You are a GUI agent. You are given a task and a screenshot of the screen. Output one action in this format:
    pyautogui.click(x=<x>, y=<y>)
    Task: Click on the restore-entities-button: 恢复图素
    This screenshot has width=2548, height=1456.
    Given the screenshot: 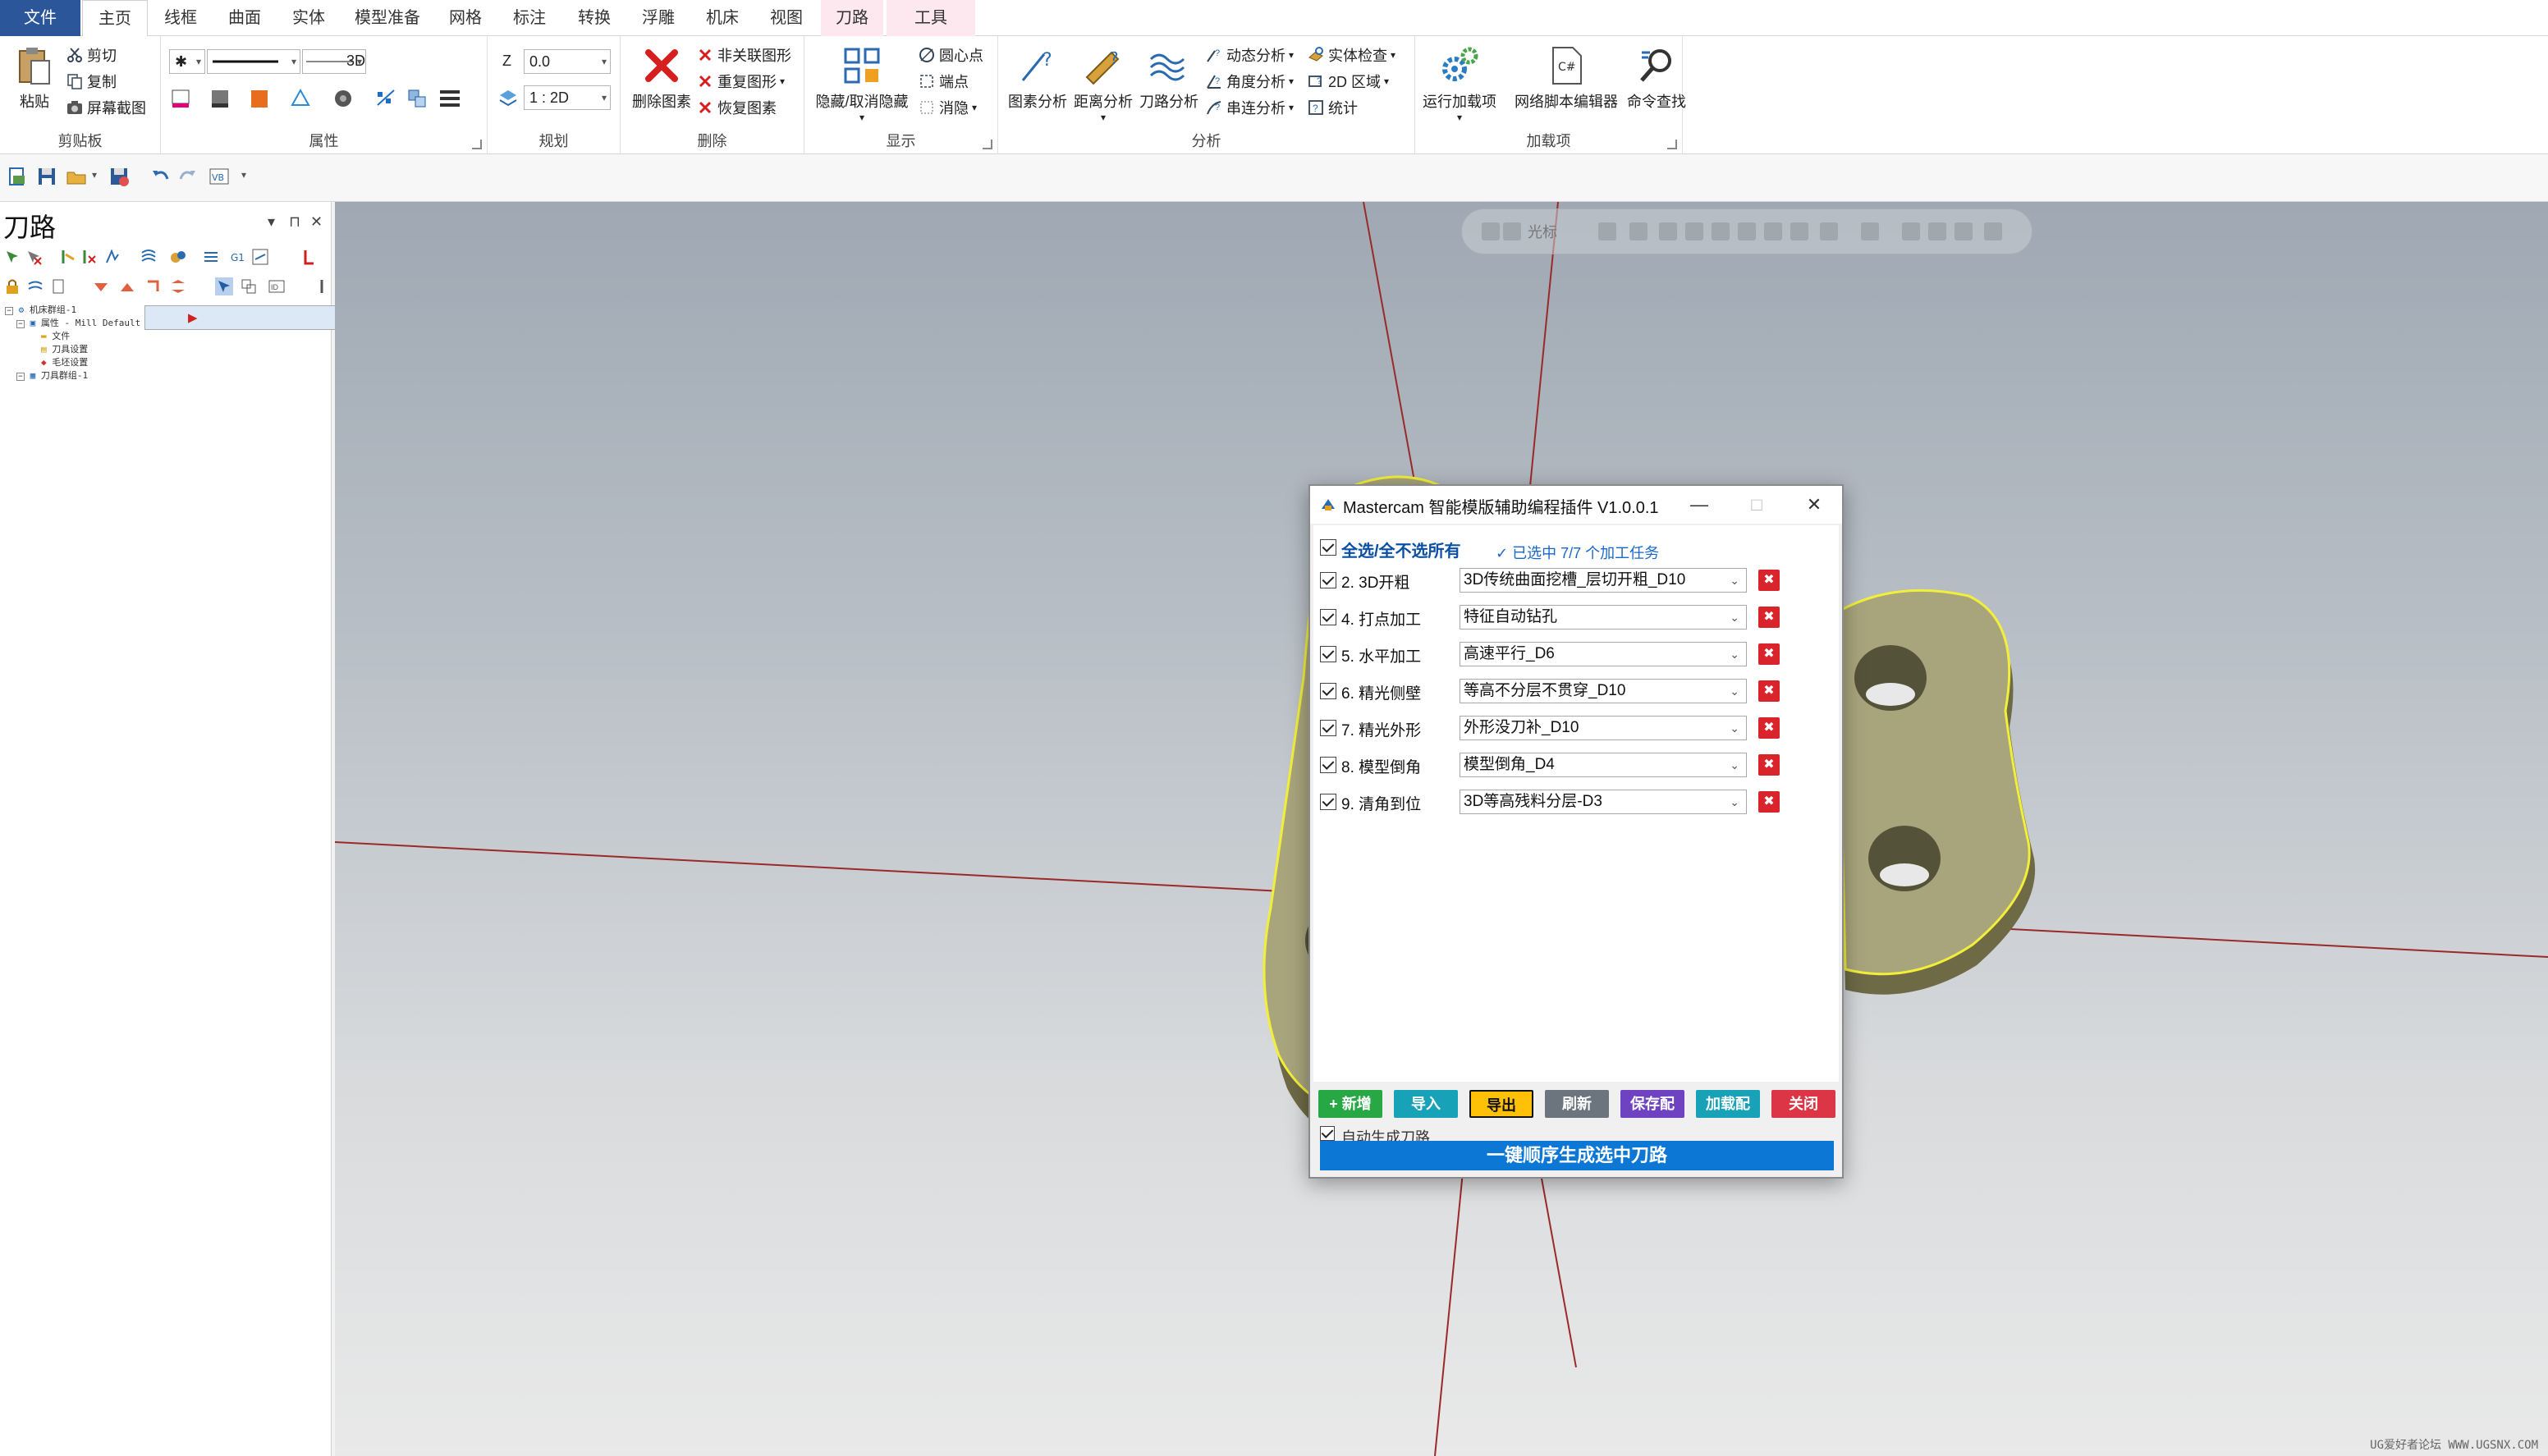 What is the action you would take?
    pyautogui.click(x=736, y=107)
    